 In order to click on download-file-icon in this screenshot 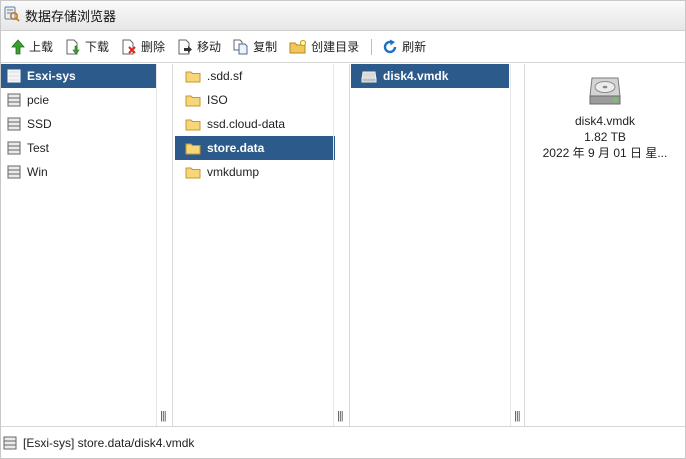, I will do `click(73, 46)`.